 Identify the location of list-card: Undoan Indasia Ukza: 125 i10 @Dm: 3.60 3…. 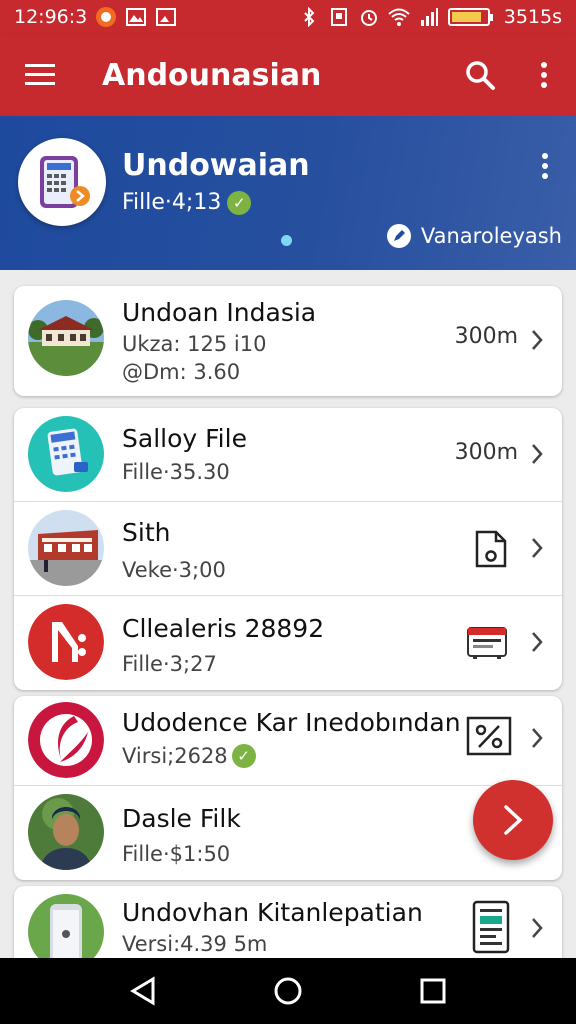
(288, 341).